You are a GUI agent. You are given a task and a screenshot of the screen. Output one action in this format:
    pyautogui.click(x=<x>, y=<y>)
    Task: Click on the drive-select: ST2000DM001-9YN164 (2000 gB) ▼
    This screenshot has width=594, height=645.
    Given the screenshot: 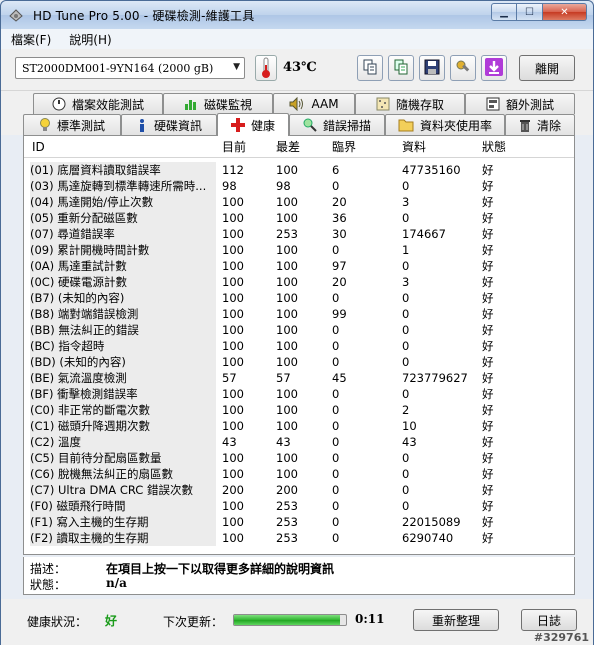 What is the action you would take?
    pyautogui.click(x=130, y=68)
    